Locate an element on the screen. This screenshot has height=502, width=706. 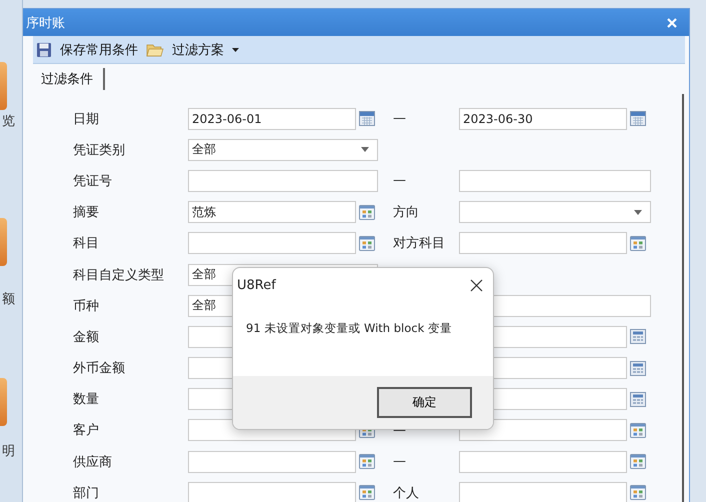
filter-scheme-button: 过滤方案 is located at coordinates (198, 49).